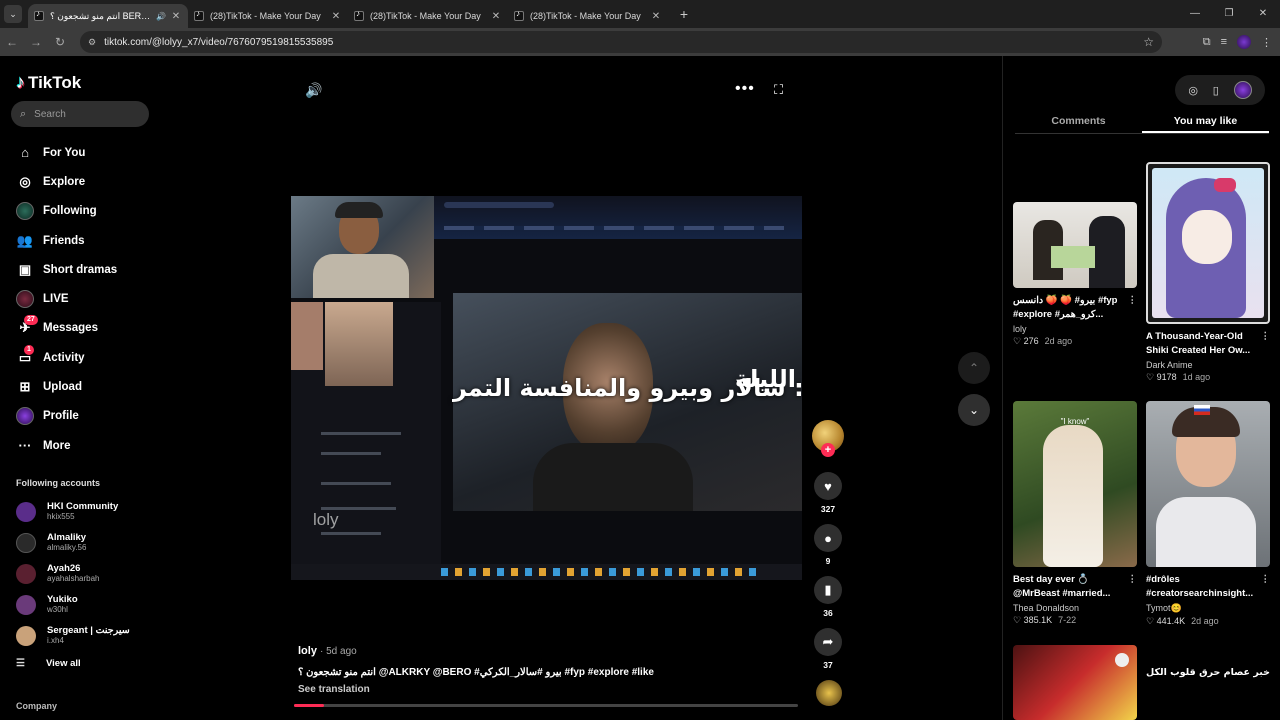 The image size is (1280, 720). I want to click on account-item: Ayah26 ayahalsharbah, so click(73, 573).